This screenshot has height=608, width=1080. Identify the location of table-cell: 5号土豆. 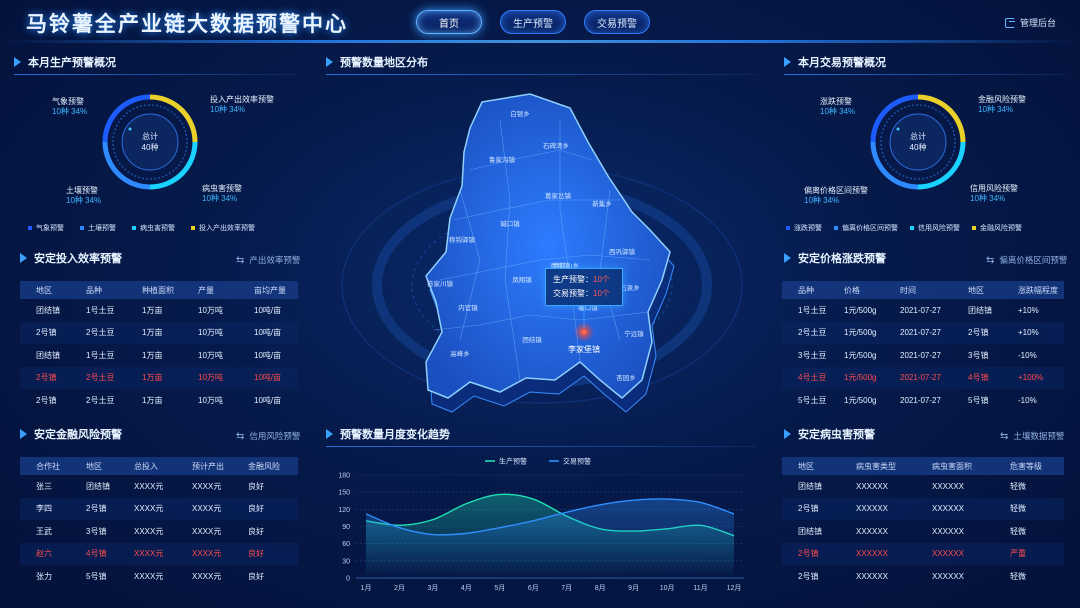
(812, 400).